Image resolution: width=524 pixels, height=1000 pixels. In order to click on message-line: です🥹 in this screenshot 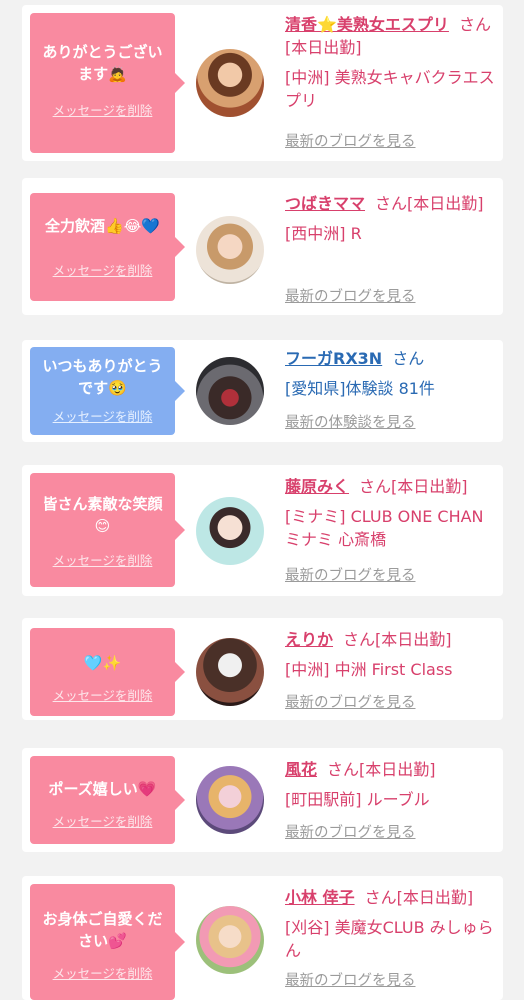, I will do `click(102, 388)`.